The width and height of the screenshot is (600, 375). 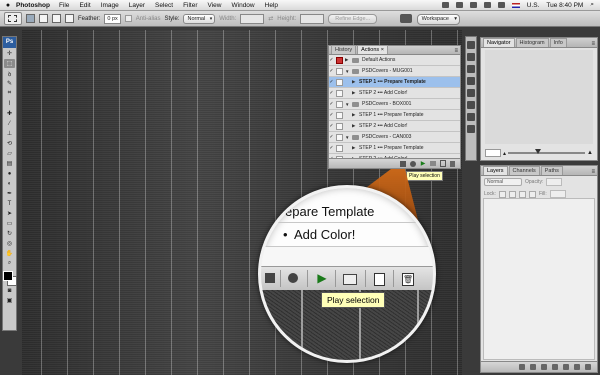 I want to click on zoomed-row-prepare-template: epare Template, so click(x=347, y=212).